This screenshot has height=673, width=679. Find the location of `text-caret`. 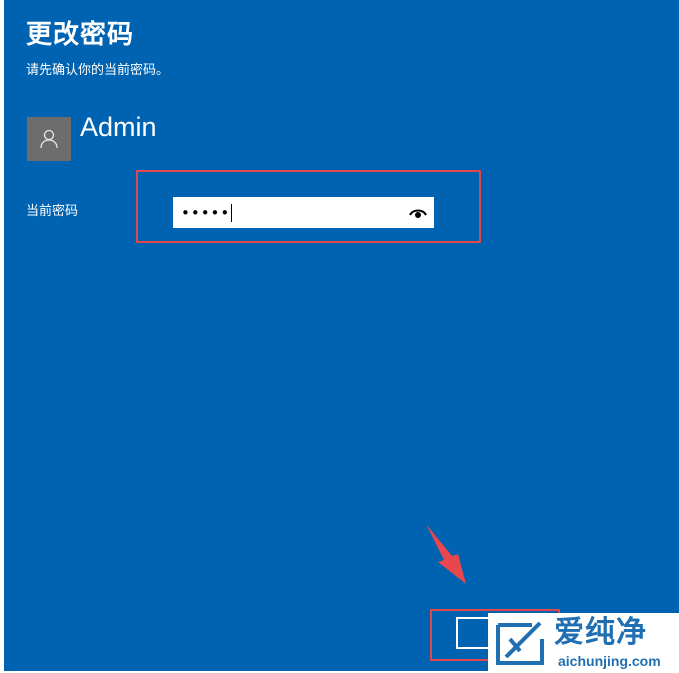

text-caret is located at coordinates (232, 212).